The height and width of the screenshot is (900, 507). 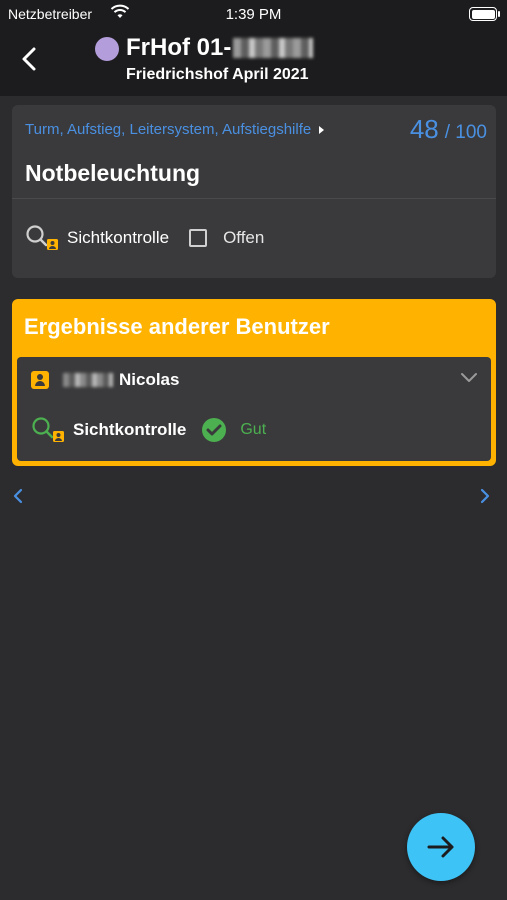 I want to click on result-status: Gut, so click(x=253, y=429).